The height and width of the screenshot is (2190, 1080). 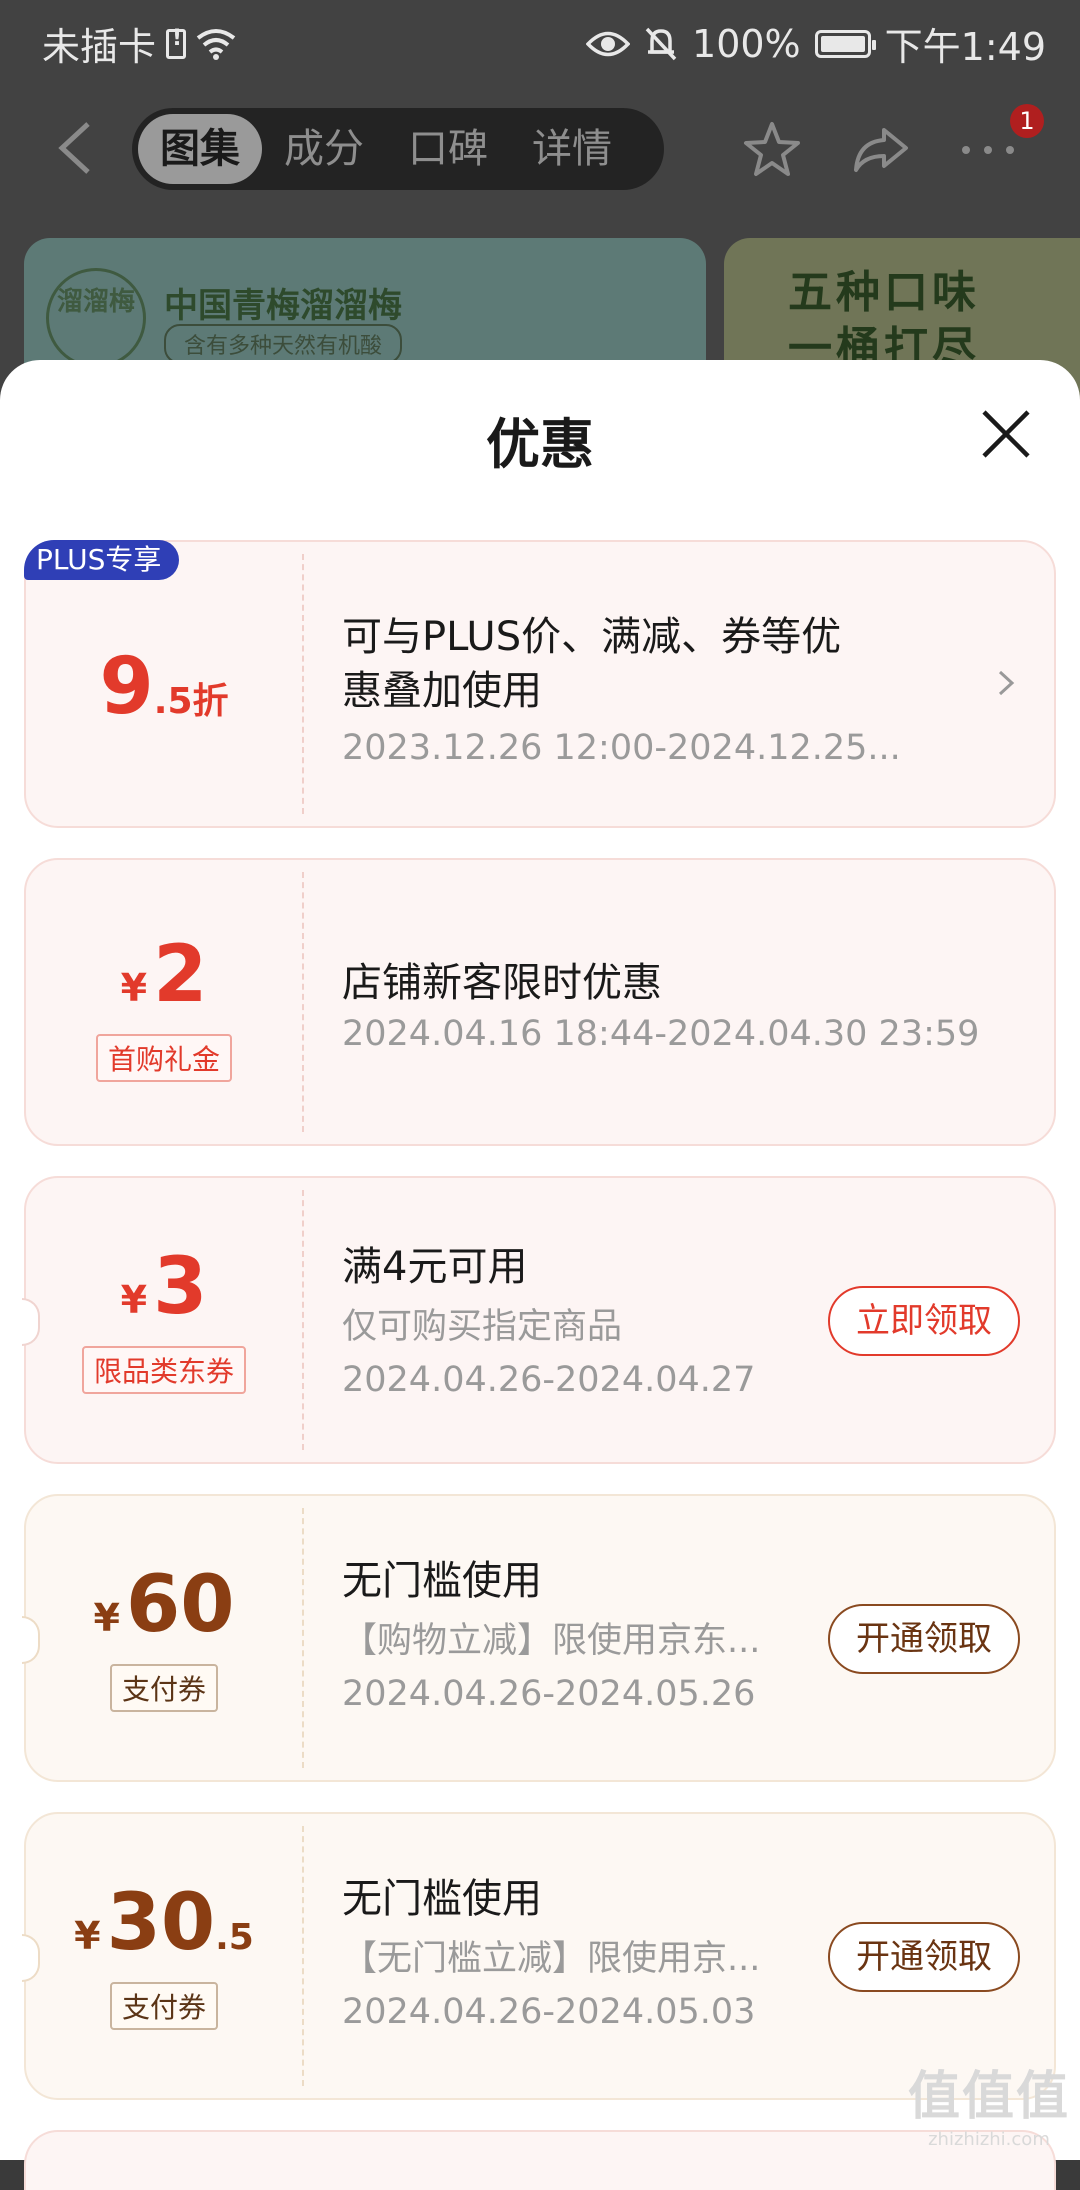 I want to click on banner2-line1: 五种口味, so click(x=884, y=292).